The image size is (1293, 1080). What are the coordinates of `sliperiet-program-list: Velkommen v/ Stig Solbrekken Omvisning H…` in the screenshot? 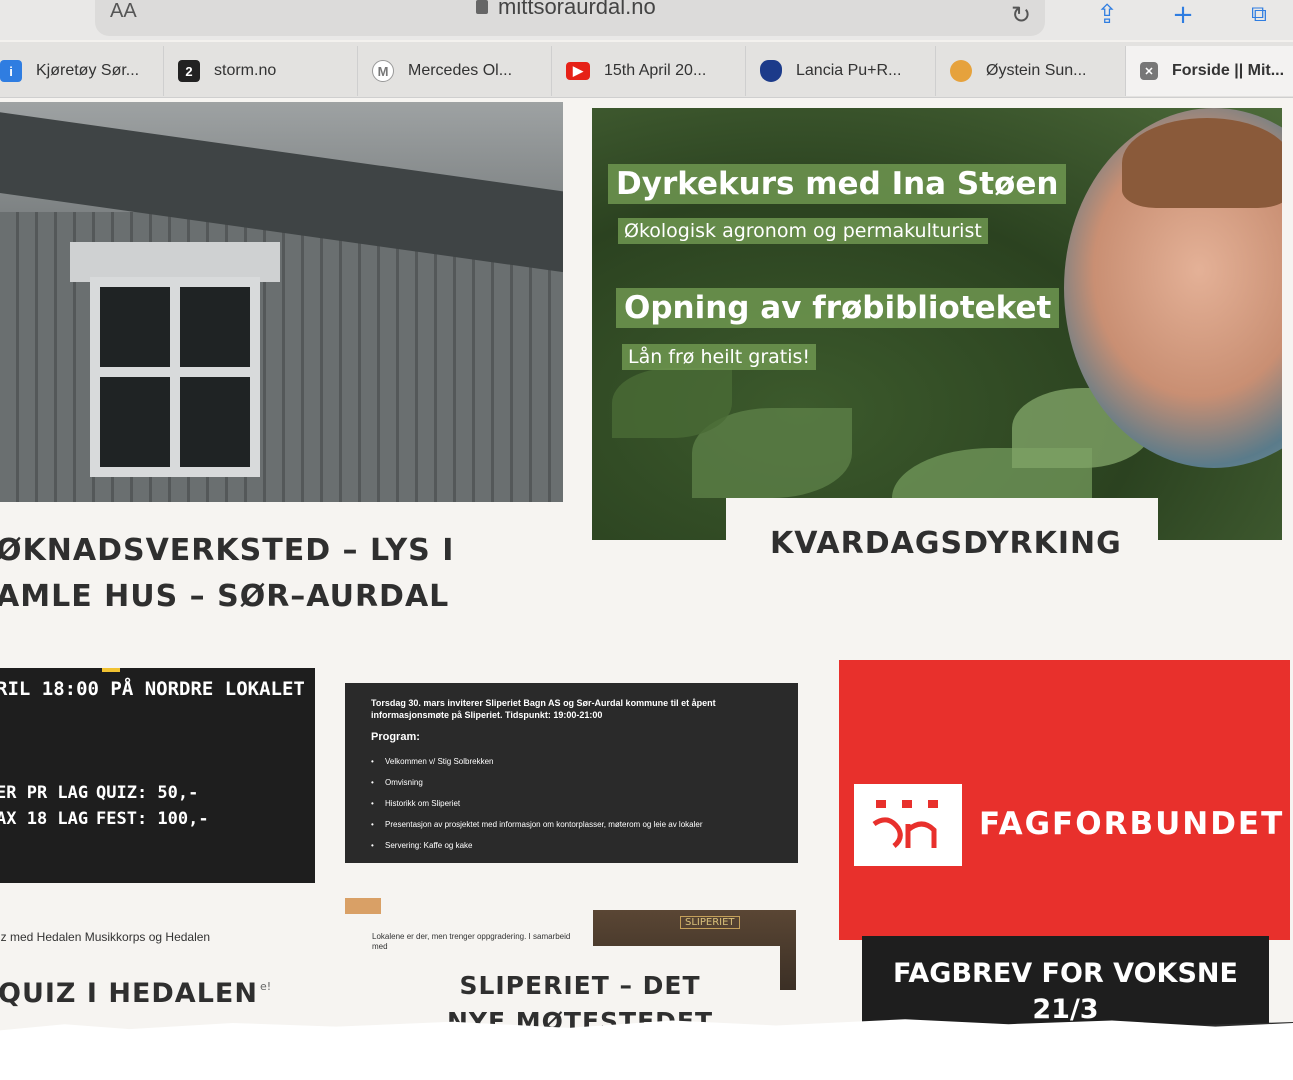 It's located at (571, 803).